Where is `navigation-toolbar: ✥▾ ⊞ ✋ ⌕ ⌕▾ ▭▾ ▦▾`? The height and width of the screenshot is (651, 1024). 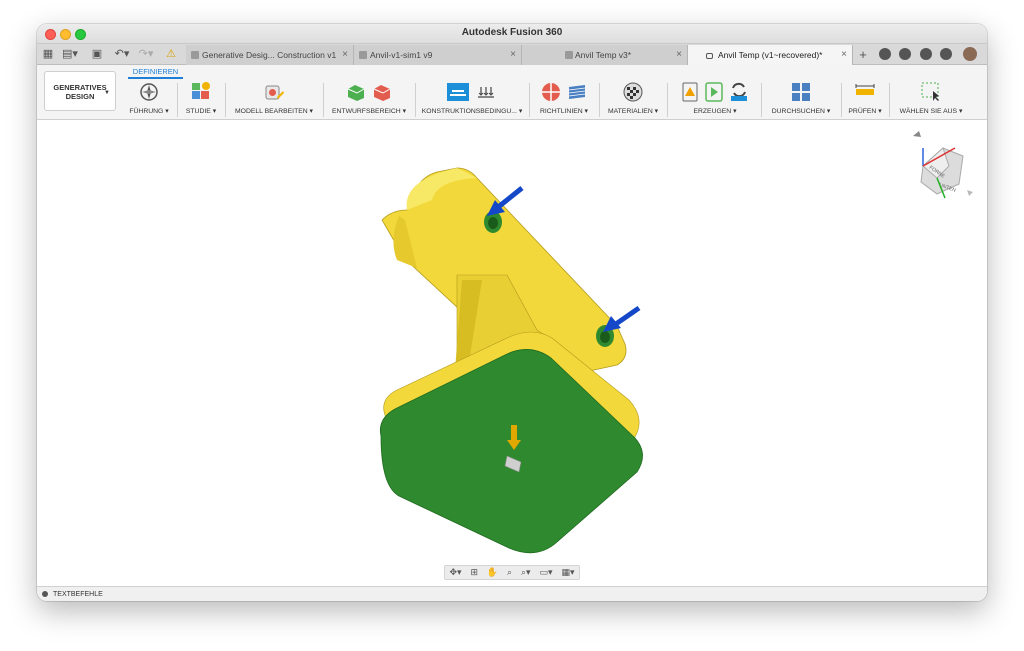 navigation-toolbar: ✥▾ ⊞ ✋ ⌕ ⌕▾ ▭▾ ▦▾ is located at coordinates (512, 572).